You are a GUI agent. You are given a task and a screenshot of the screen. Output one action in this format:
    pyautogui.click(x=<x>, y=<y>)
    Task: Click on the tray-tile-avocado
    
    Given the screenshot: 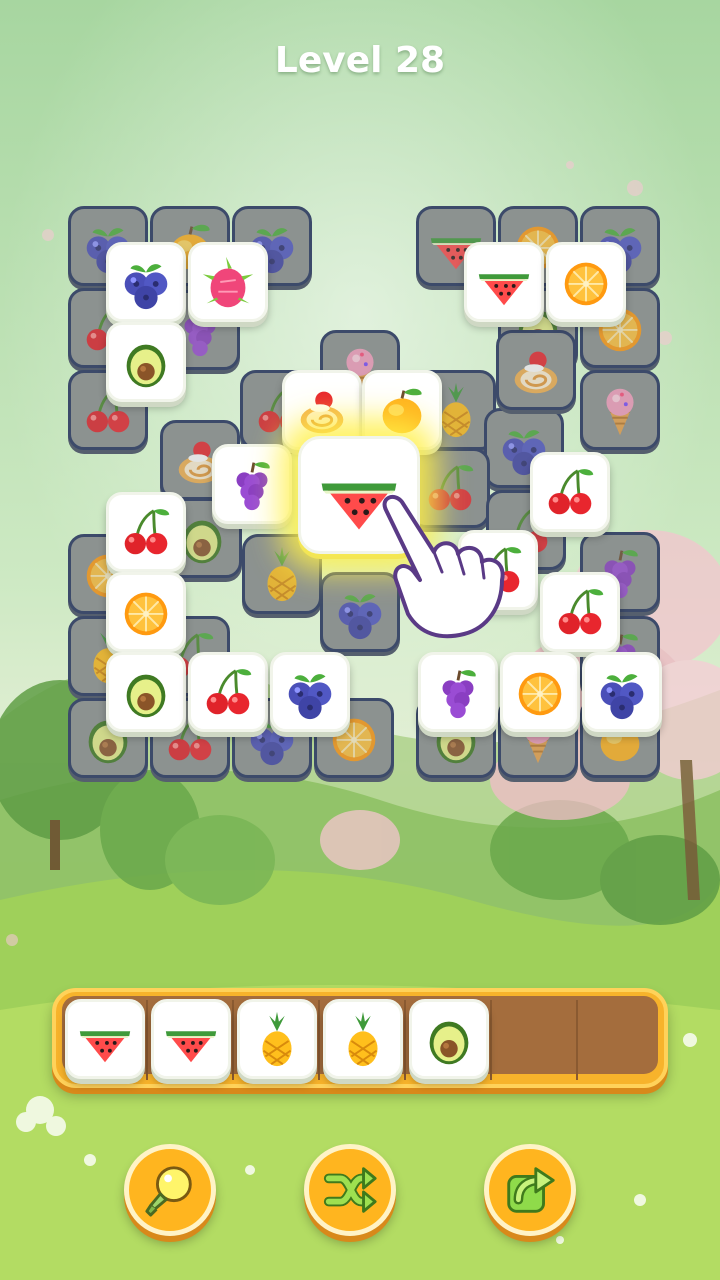 What is the action you would take?
    pyautogui.click(x=449, y=1039)
    